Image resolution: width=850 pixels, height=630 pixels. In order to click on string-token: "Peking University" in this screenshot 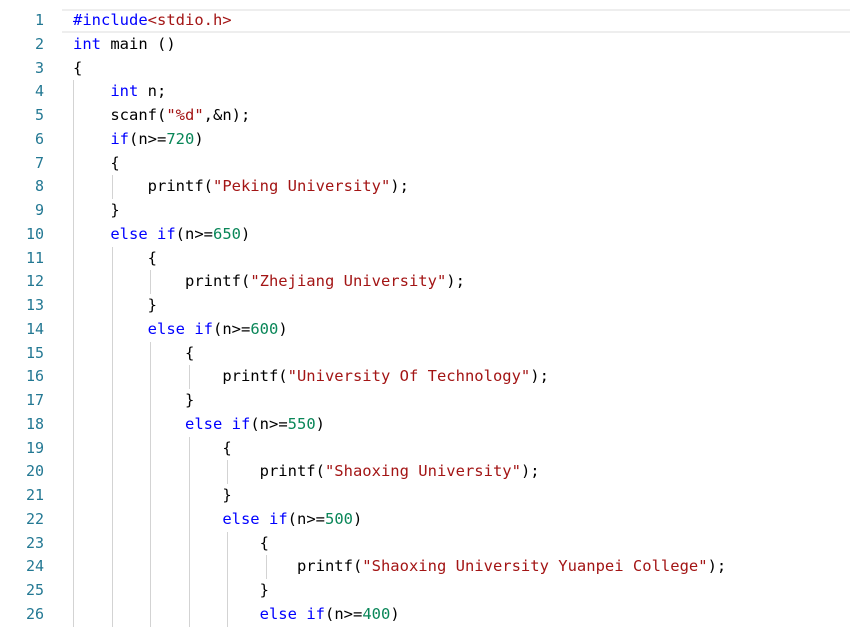, I will do `click(301, 186)`.